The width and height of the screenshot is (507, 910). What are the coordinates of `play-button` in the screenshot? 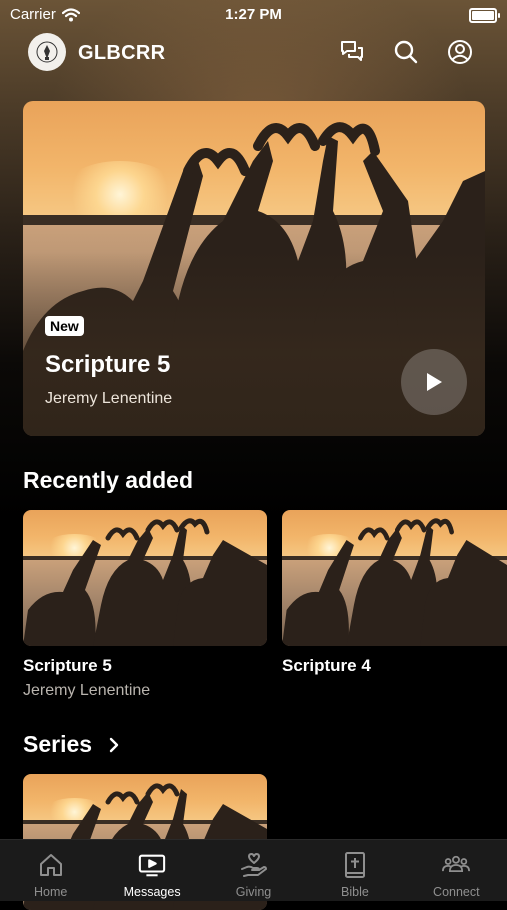 It's located at (434, 382).